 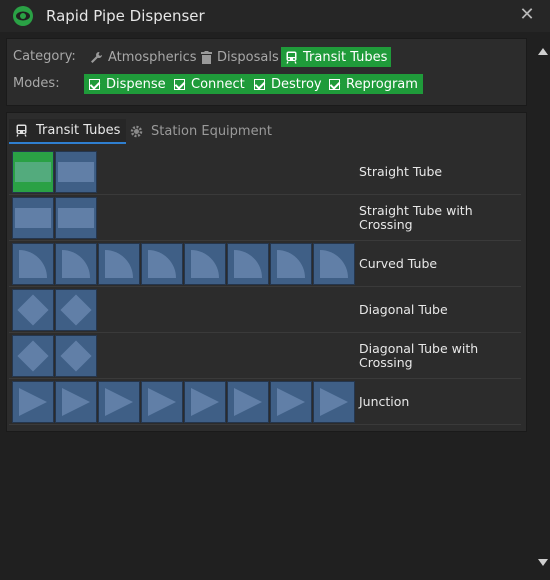 What do you see at coordinates (23, 16) in the screenshot?
I see `eye-icon` at bounding box center [23, 16].